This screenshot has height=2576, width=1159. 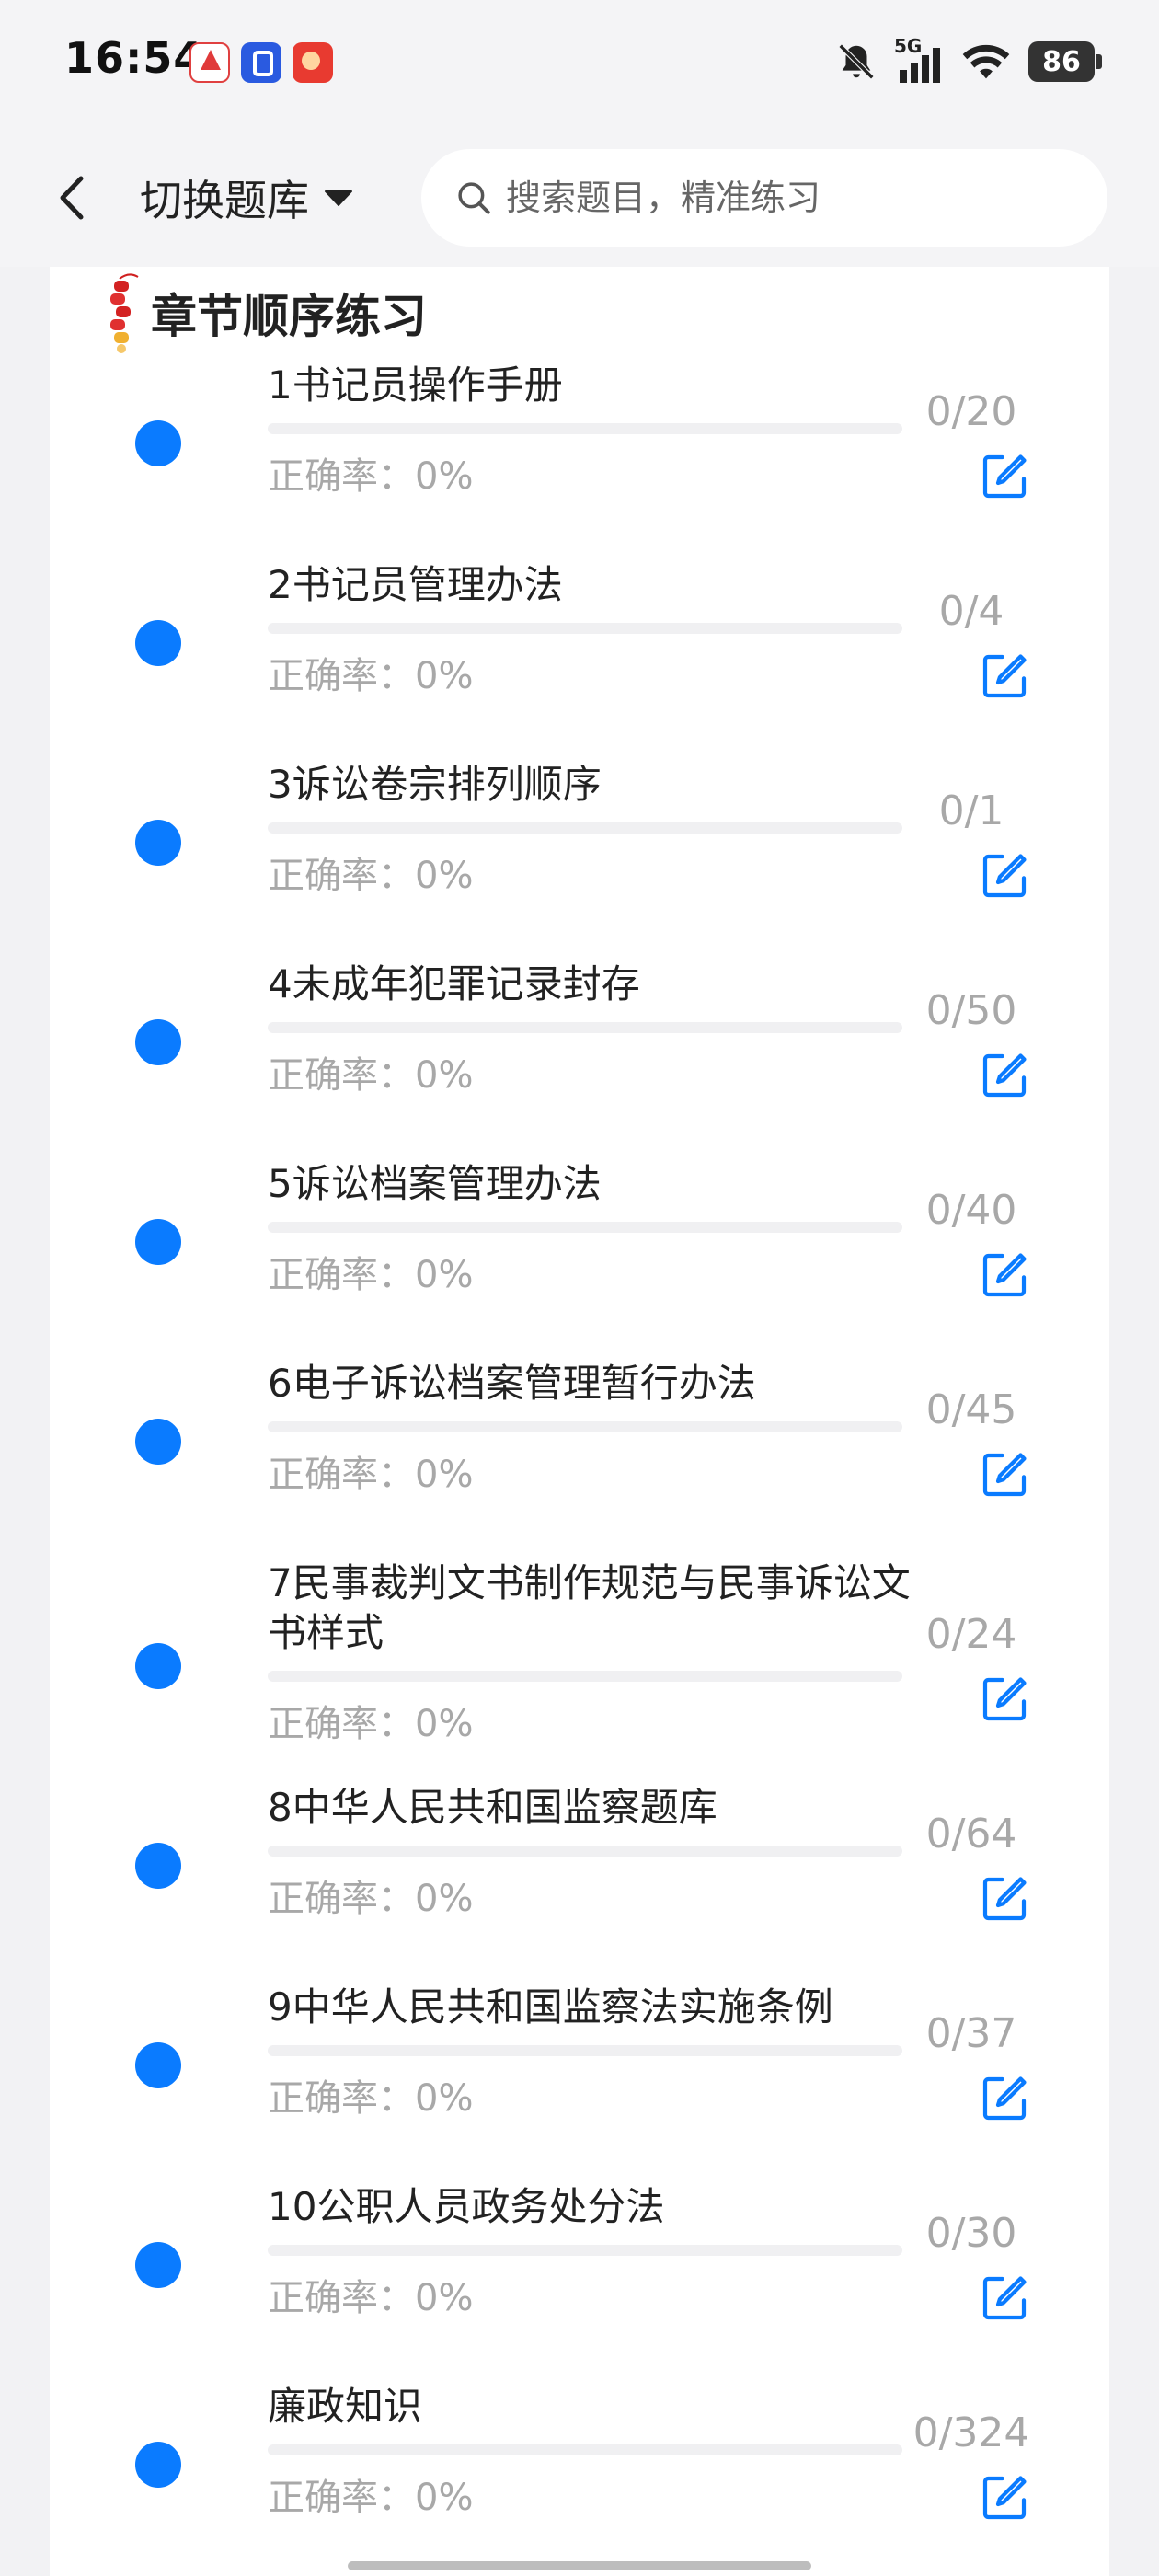 What do you see at coordinates (971, 2233) in the screenshot?
I see `chapter-question-count: 0/30` at bounding box center [971, 2233].